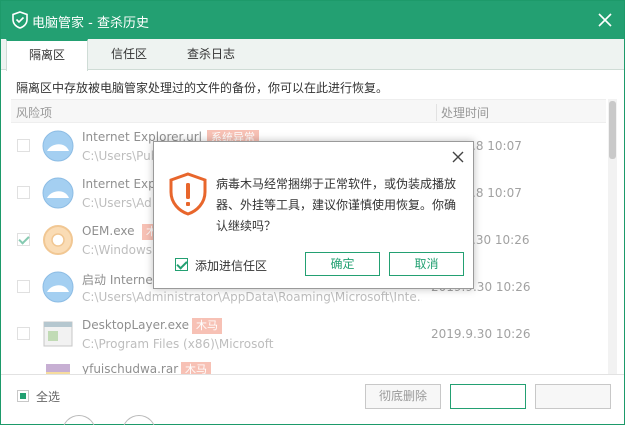 The width and height of the screenshot is (625, 425). What do you see at coordinates (458, 157) in the screenshot?
I see `dialog-close-icon` at bounding box center [458, 157].